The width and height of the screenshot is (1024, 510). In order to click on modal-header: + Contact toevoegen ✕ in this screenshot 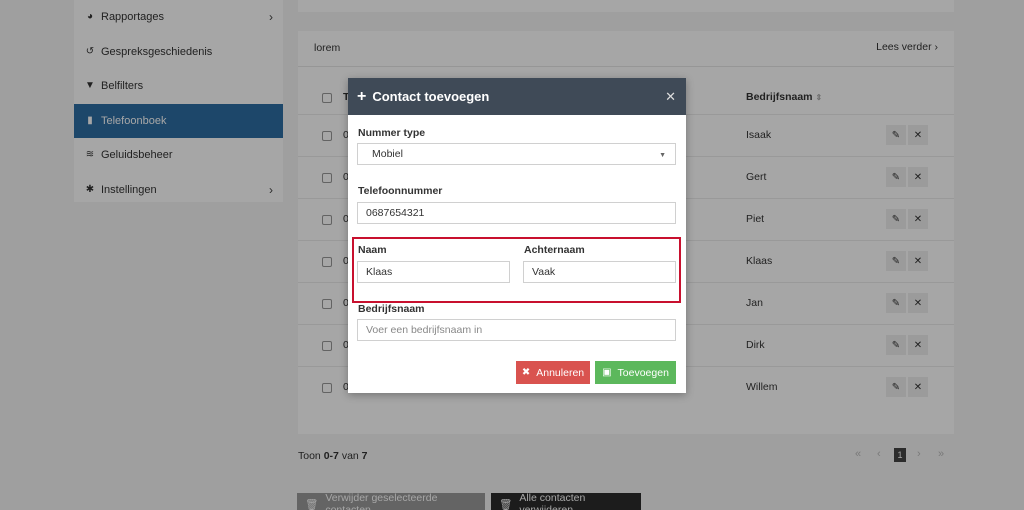, I will do `click(517, 96)`.